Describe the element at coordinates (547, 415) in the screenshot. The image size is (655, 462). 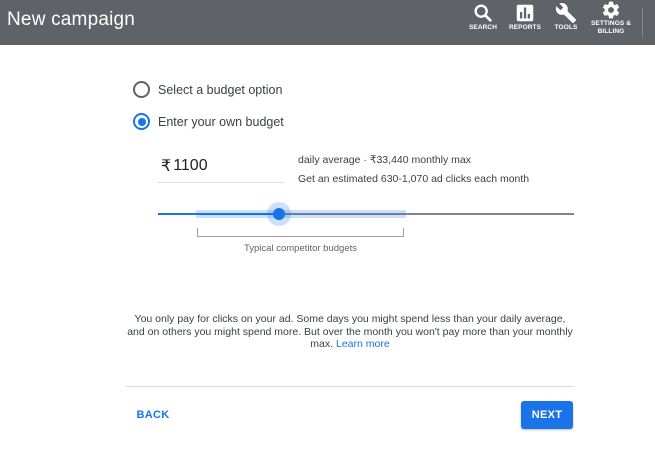
I see `next-button: NEXT` at that location.